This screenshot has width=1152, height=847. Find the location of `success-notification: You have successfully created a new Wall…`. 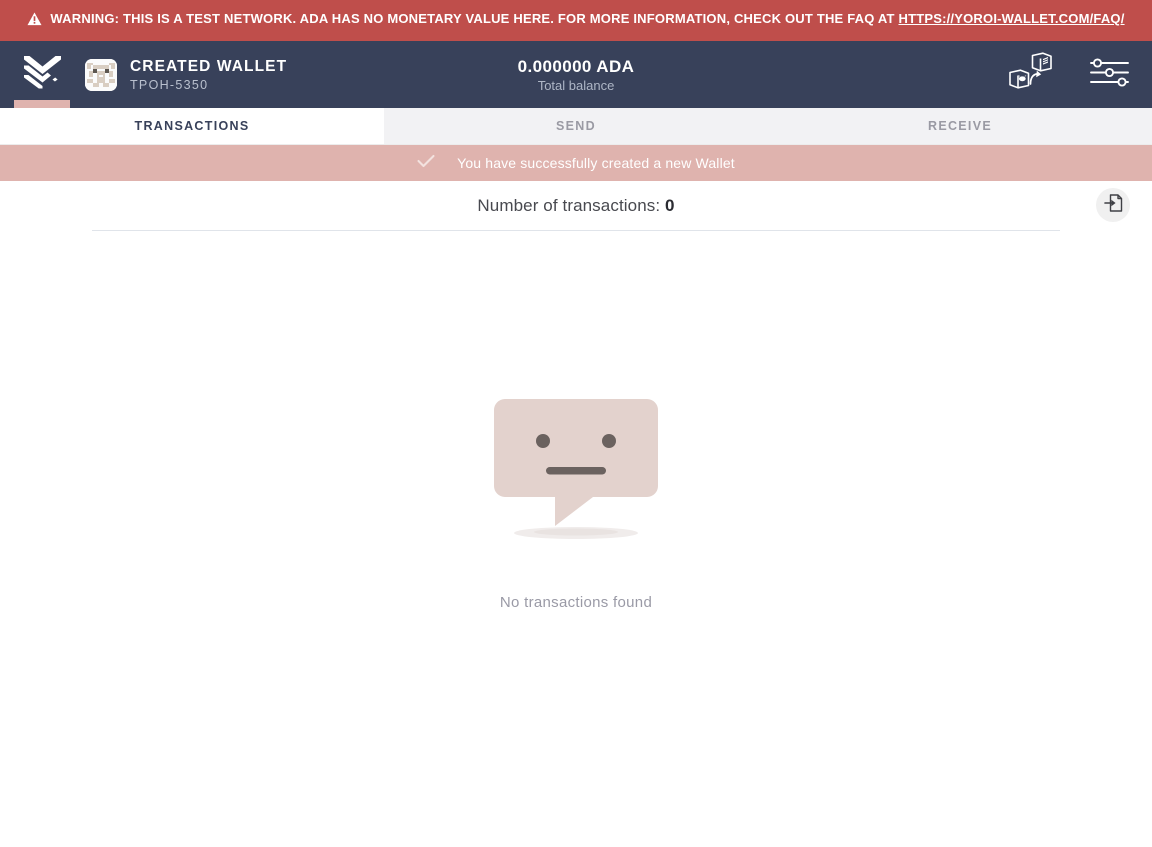

success-notification: You have successfully created a new Wall… is located at coordinates (576, 163).